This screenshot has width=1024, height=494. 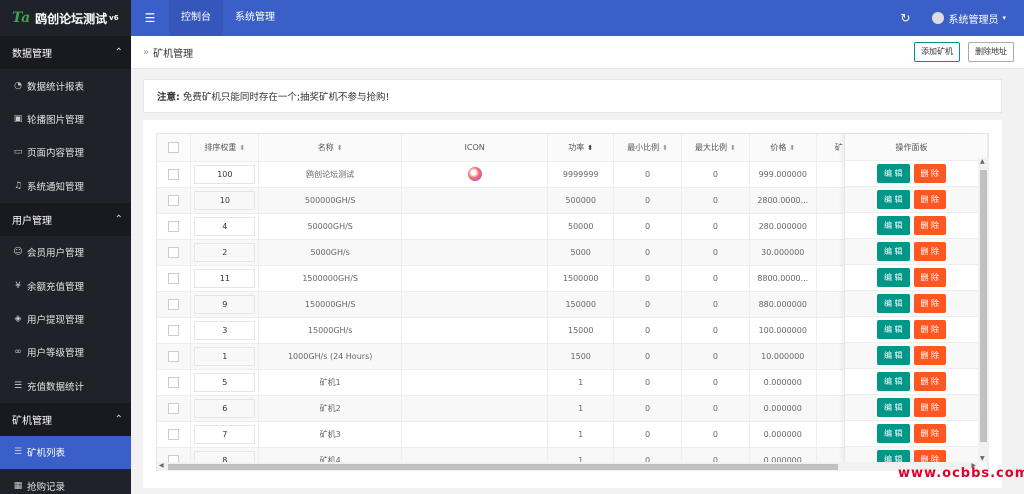 I want to click on sort-weight-input: 7, so click(x=225, y=434).